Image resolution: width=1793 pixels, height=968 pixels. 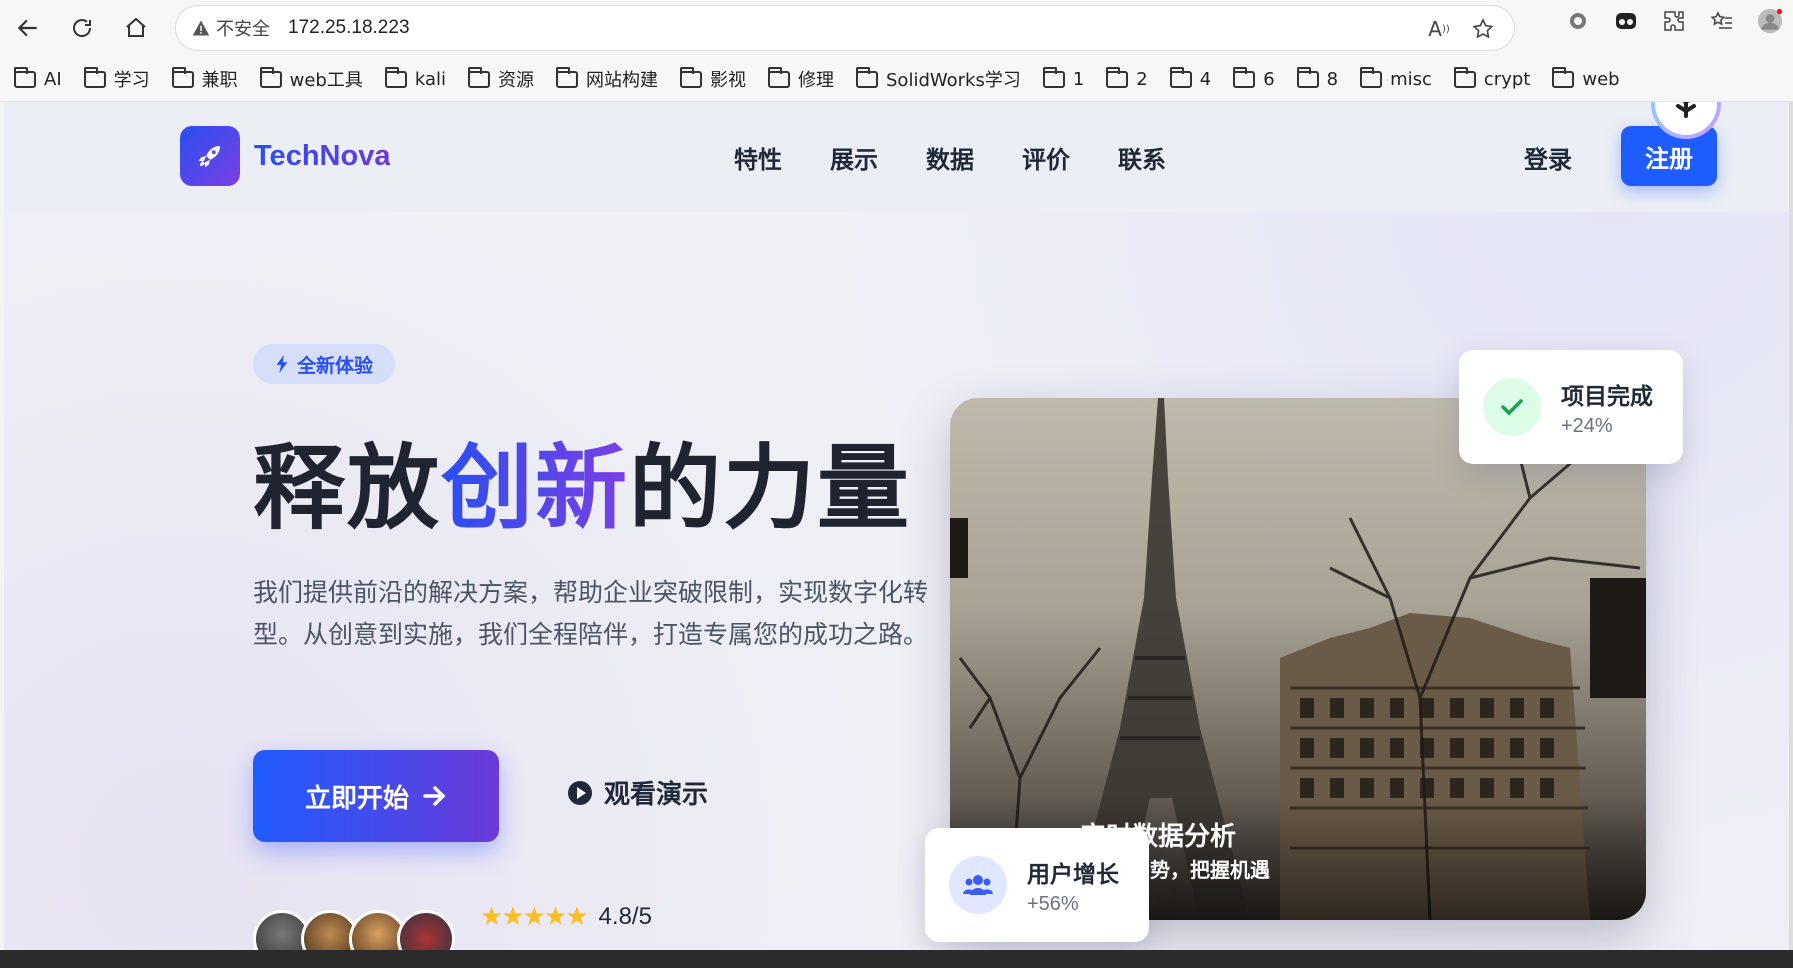 I want to click on menu-item-contact: 联系, so click(x=1142, y=157).